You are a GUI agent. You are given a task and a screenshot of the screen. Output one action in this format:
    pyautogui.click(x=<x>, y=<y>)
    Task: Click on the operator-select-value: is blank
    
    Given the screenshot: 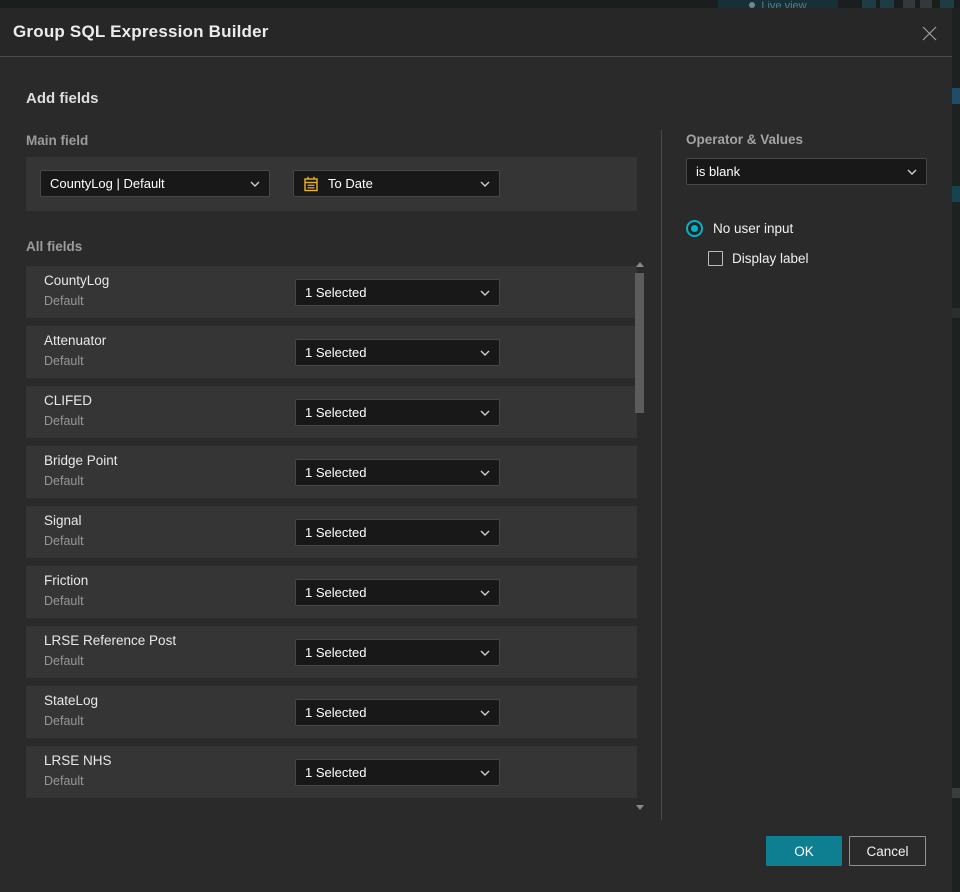 What is the action you would take?
    pyautogui.click(x=718, y=171)
    